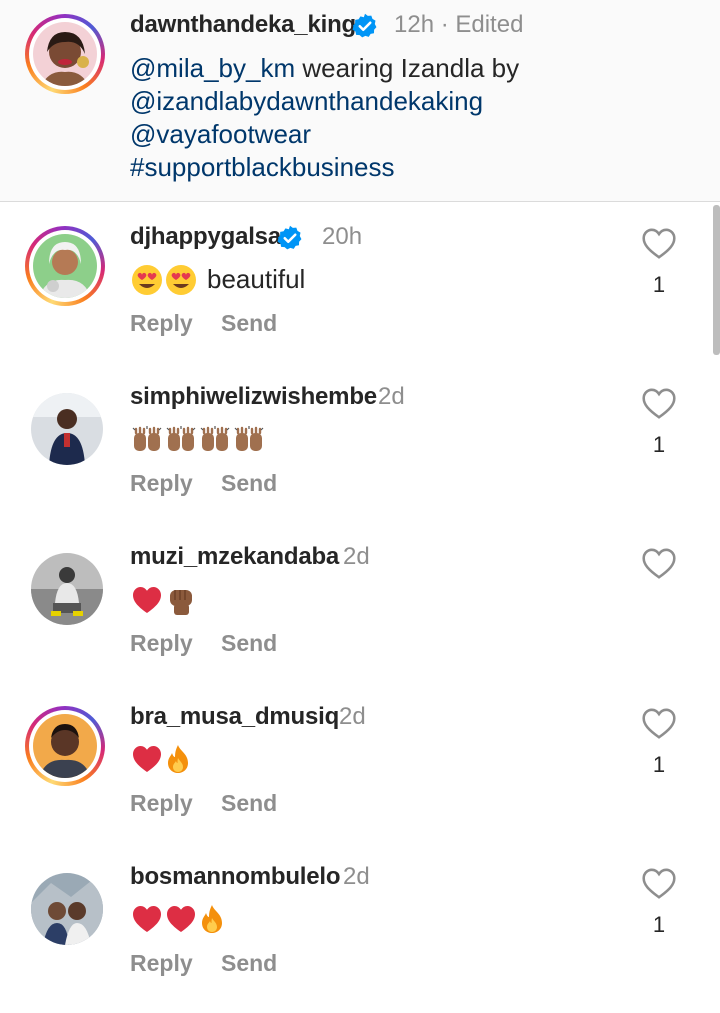  I want to click on mention-link: @mila_by_km, so click(212, 68).